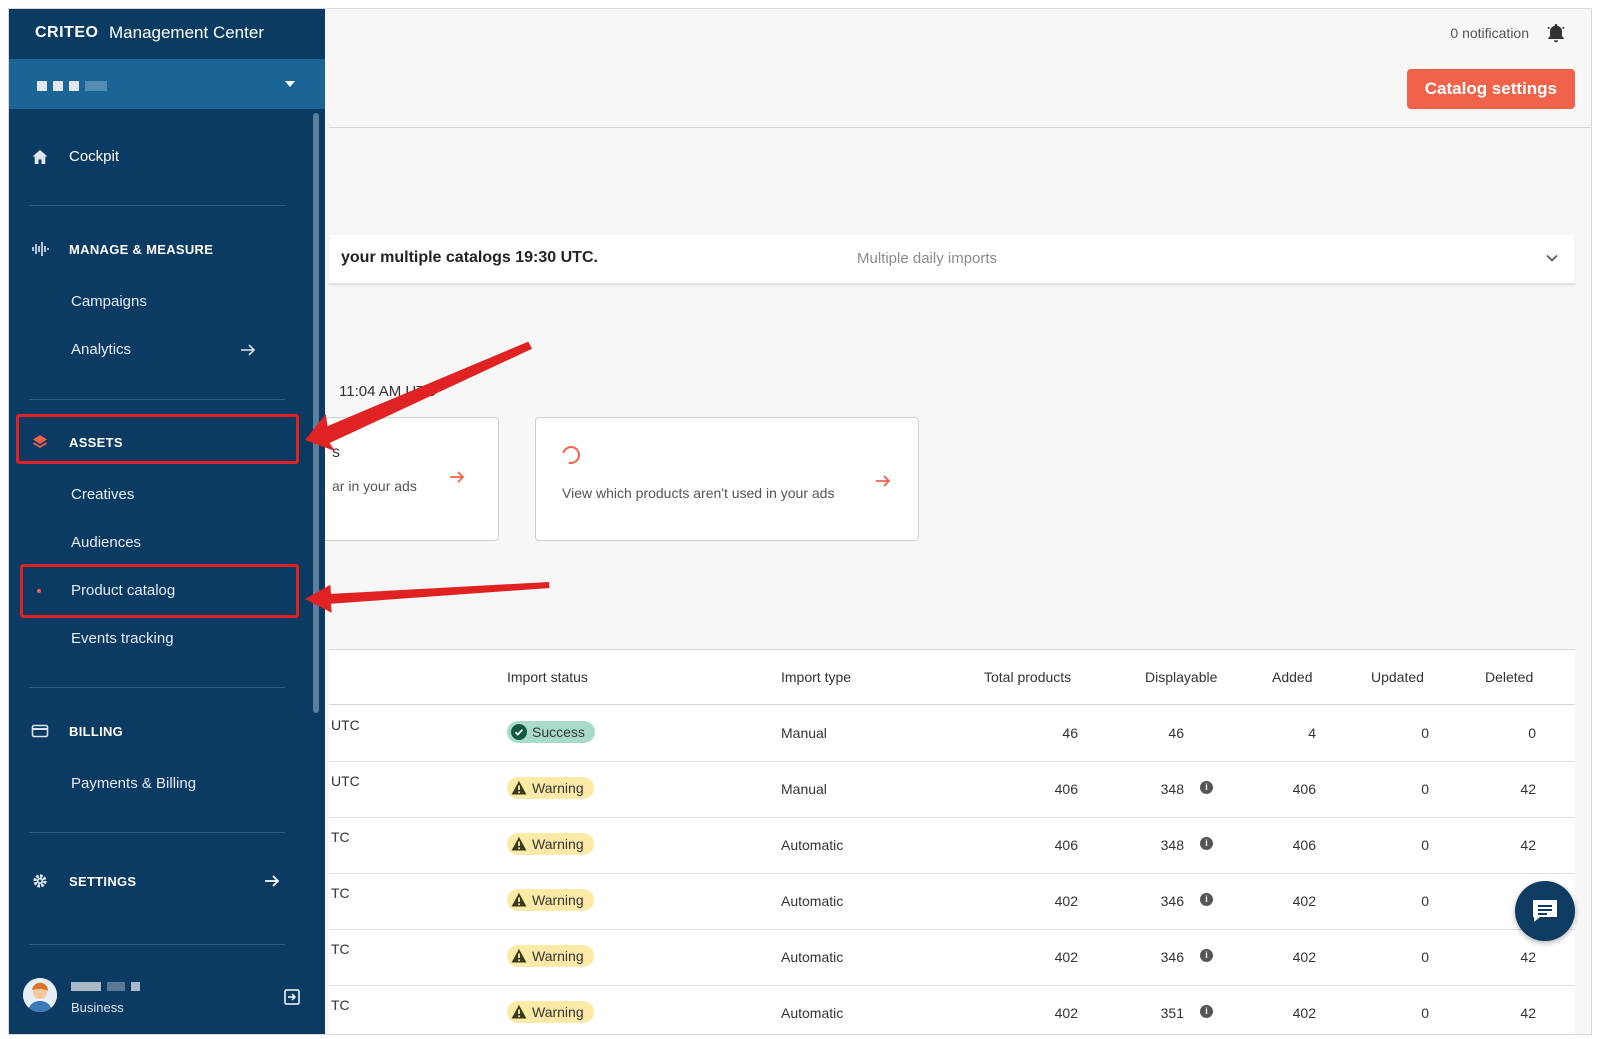 The height and width of the screenshot is (1039, 1600). What do you see at coordinates (1070, 733) in the screenshot?
I see `cell-total: 46` at bounding box center [1070, 733].